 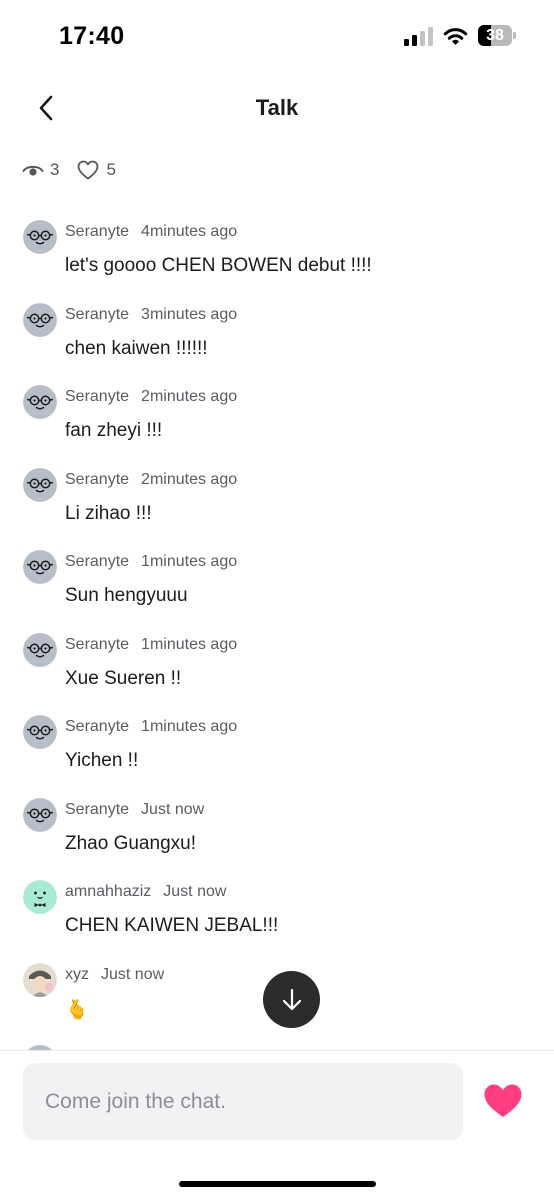 What do you see at coordinates (130, 843) in the screenshot?
I see `message-text: Zhao Guangxu!` at bounding box center [130, 843].